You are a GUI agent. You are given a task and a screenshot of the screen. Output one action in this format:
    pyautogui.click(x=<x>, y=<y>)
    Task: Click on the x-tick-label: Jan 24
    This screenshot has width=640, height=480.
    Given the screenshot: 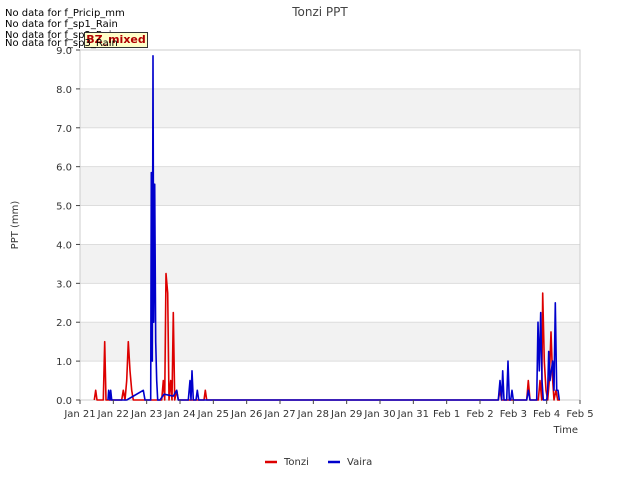 What is the action you would take?
    pyautogui.click(x=179, y=414)
    